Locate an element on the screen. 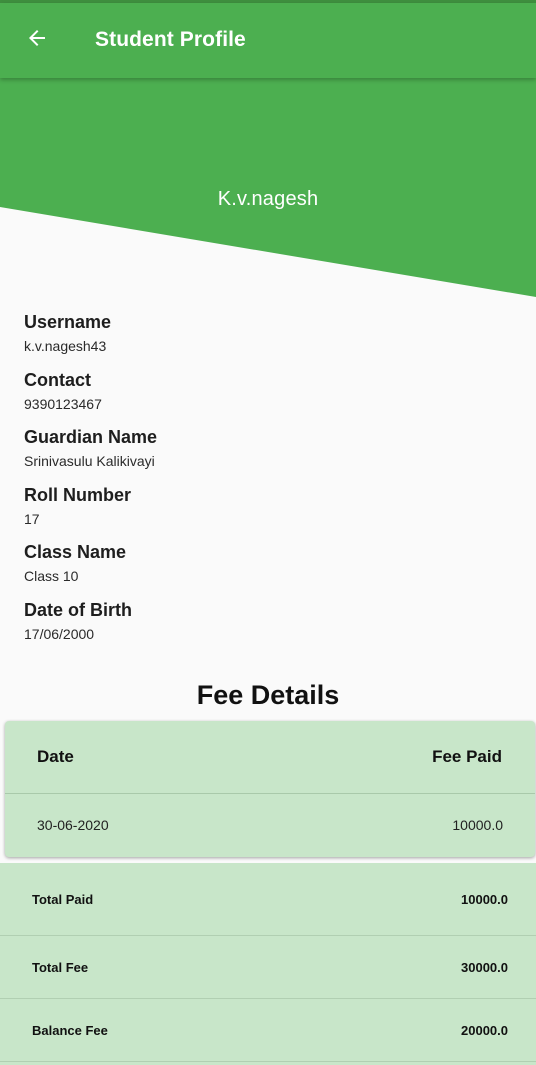 The width and height of the screenshot is (536, 1065). info-value: 17 is located at coordinates (32, 518).